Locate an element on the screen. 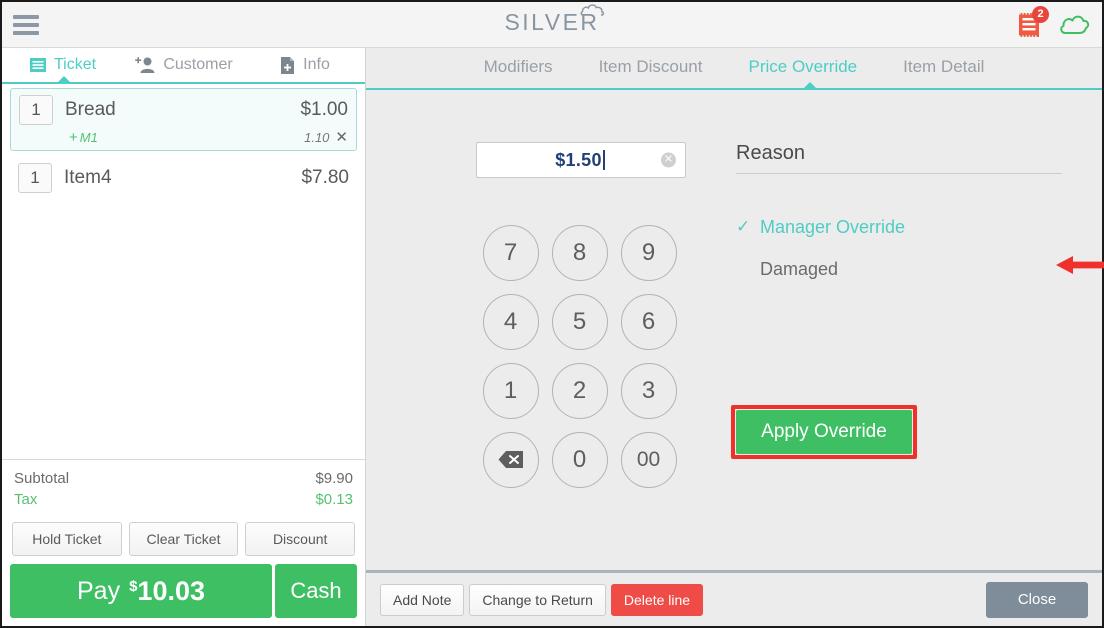 Image resolution: width=1104 pixels, height=628 pixels. close-button: Close is located at coordinates (1037, 599).